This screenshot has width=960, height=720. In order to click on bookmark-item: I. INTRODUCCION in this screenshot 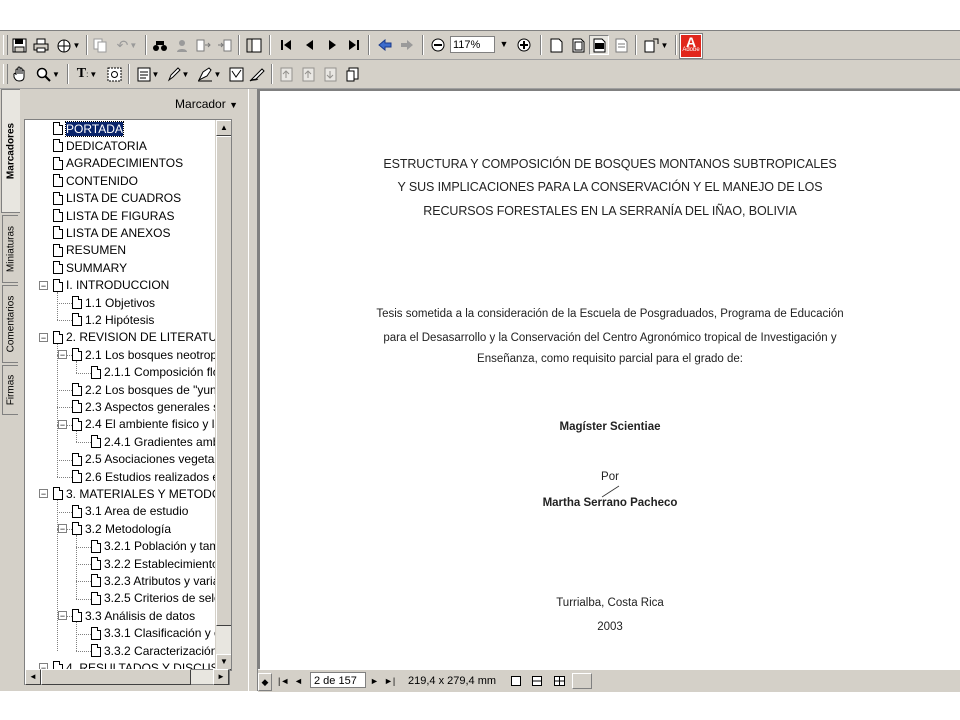, I will do `click(111, 285)`.